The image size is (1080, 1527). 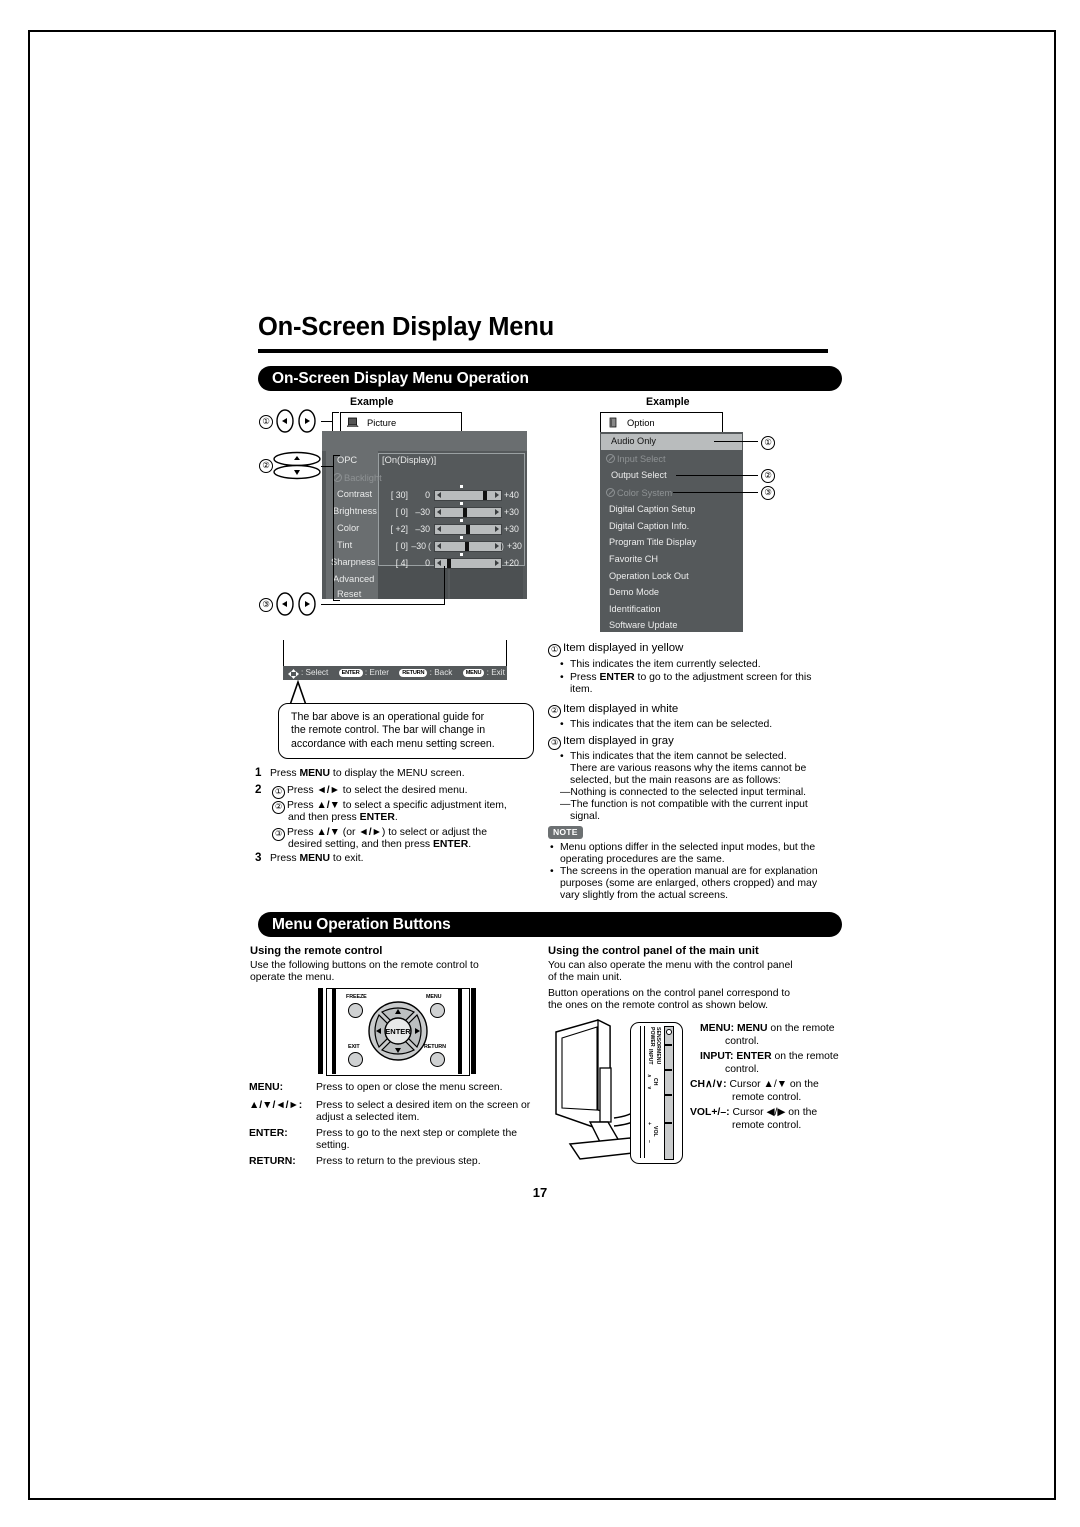 What do you see at coordinates (565, 832) in the screenshot?
I see `note-badge: NOTE` at bounding box center [565, 832].